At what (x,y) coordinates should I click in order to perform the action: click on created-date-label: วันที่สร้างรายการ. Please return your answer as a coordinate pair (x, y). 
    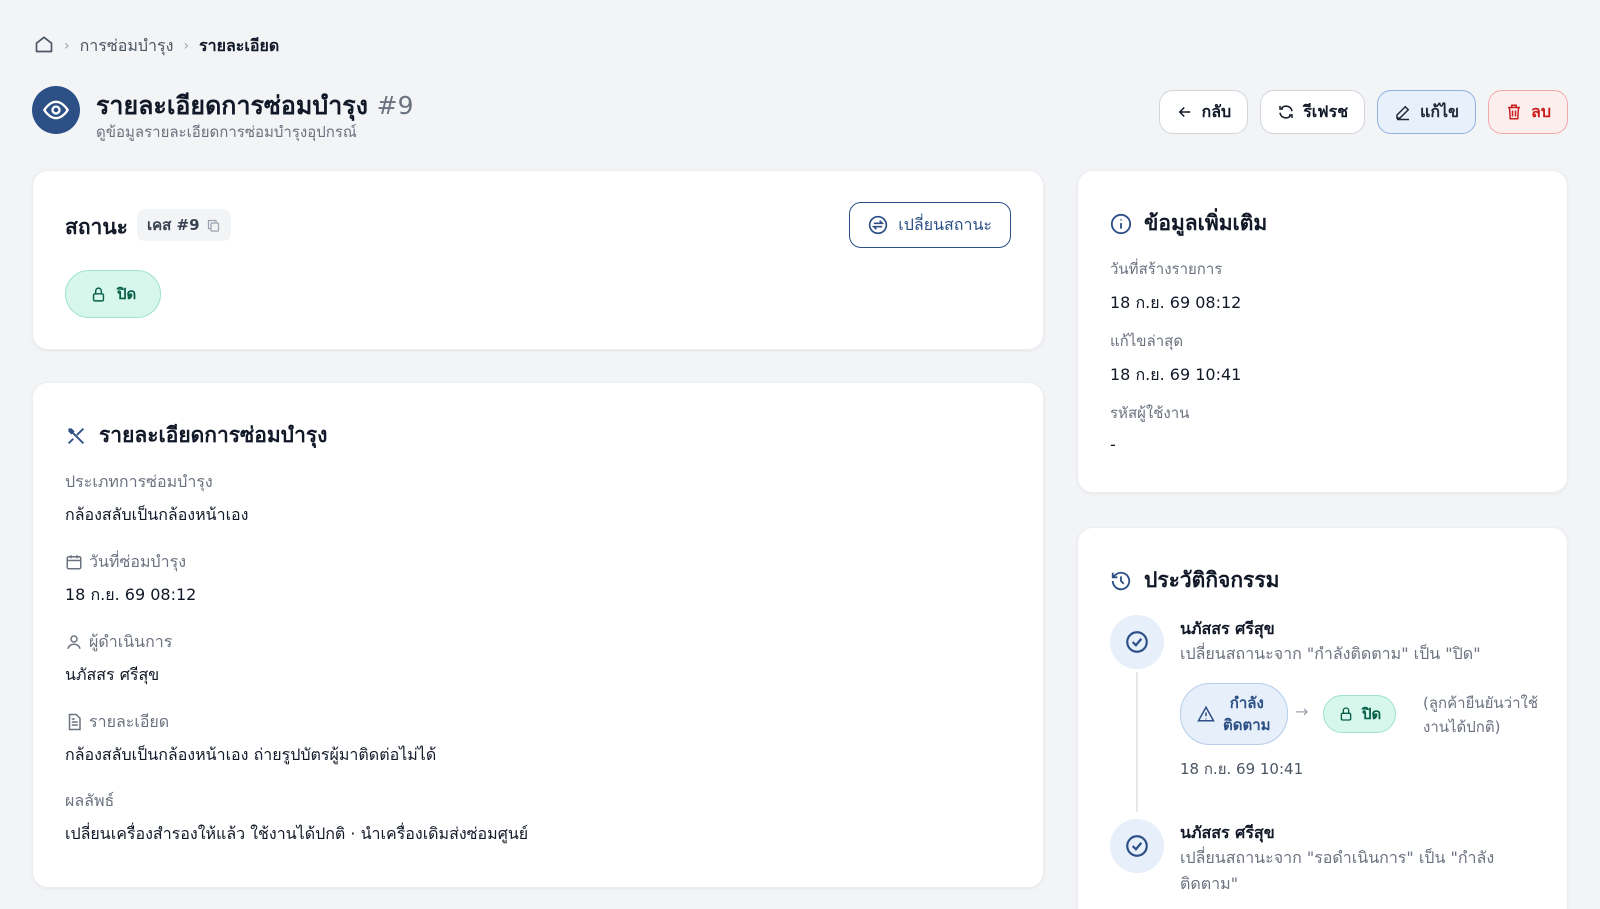
    Looking at the image, I should click on (1166, 269).